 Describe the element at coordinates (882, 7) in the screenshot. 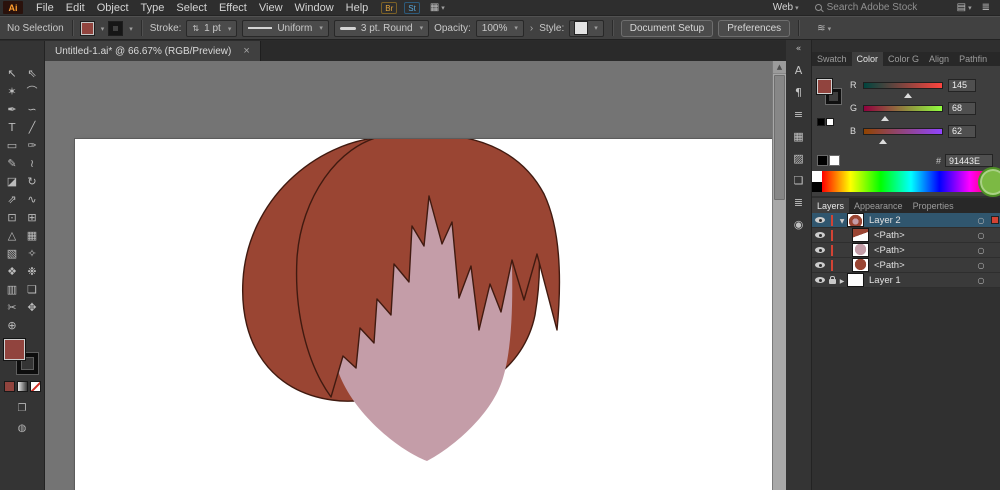

I see `search-input` at that location.